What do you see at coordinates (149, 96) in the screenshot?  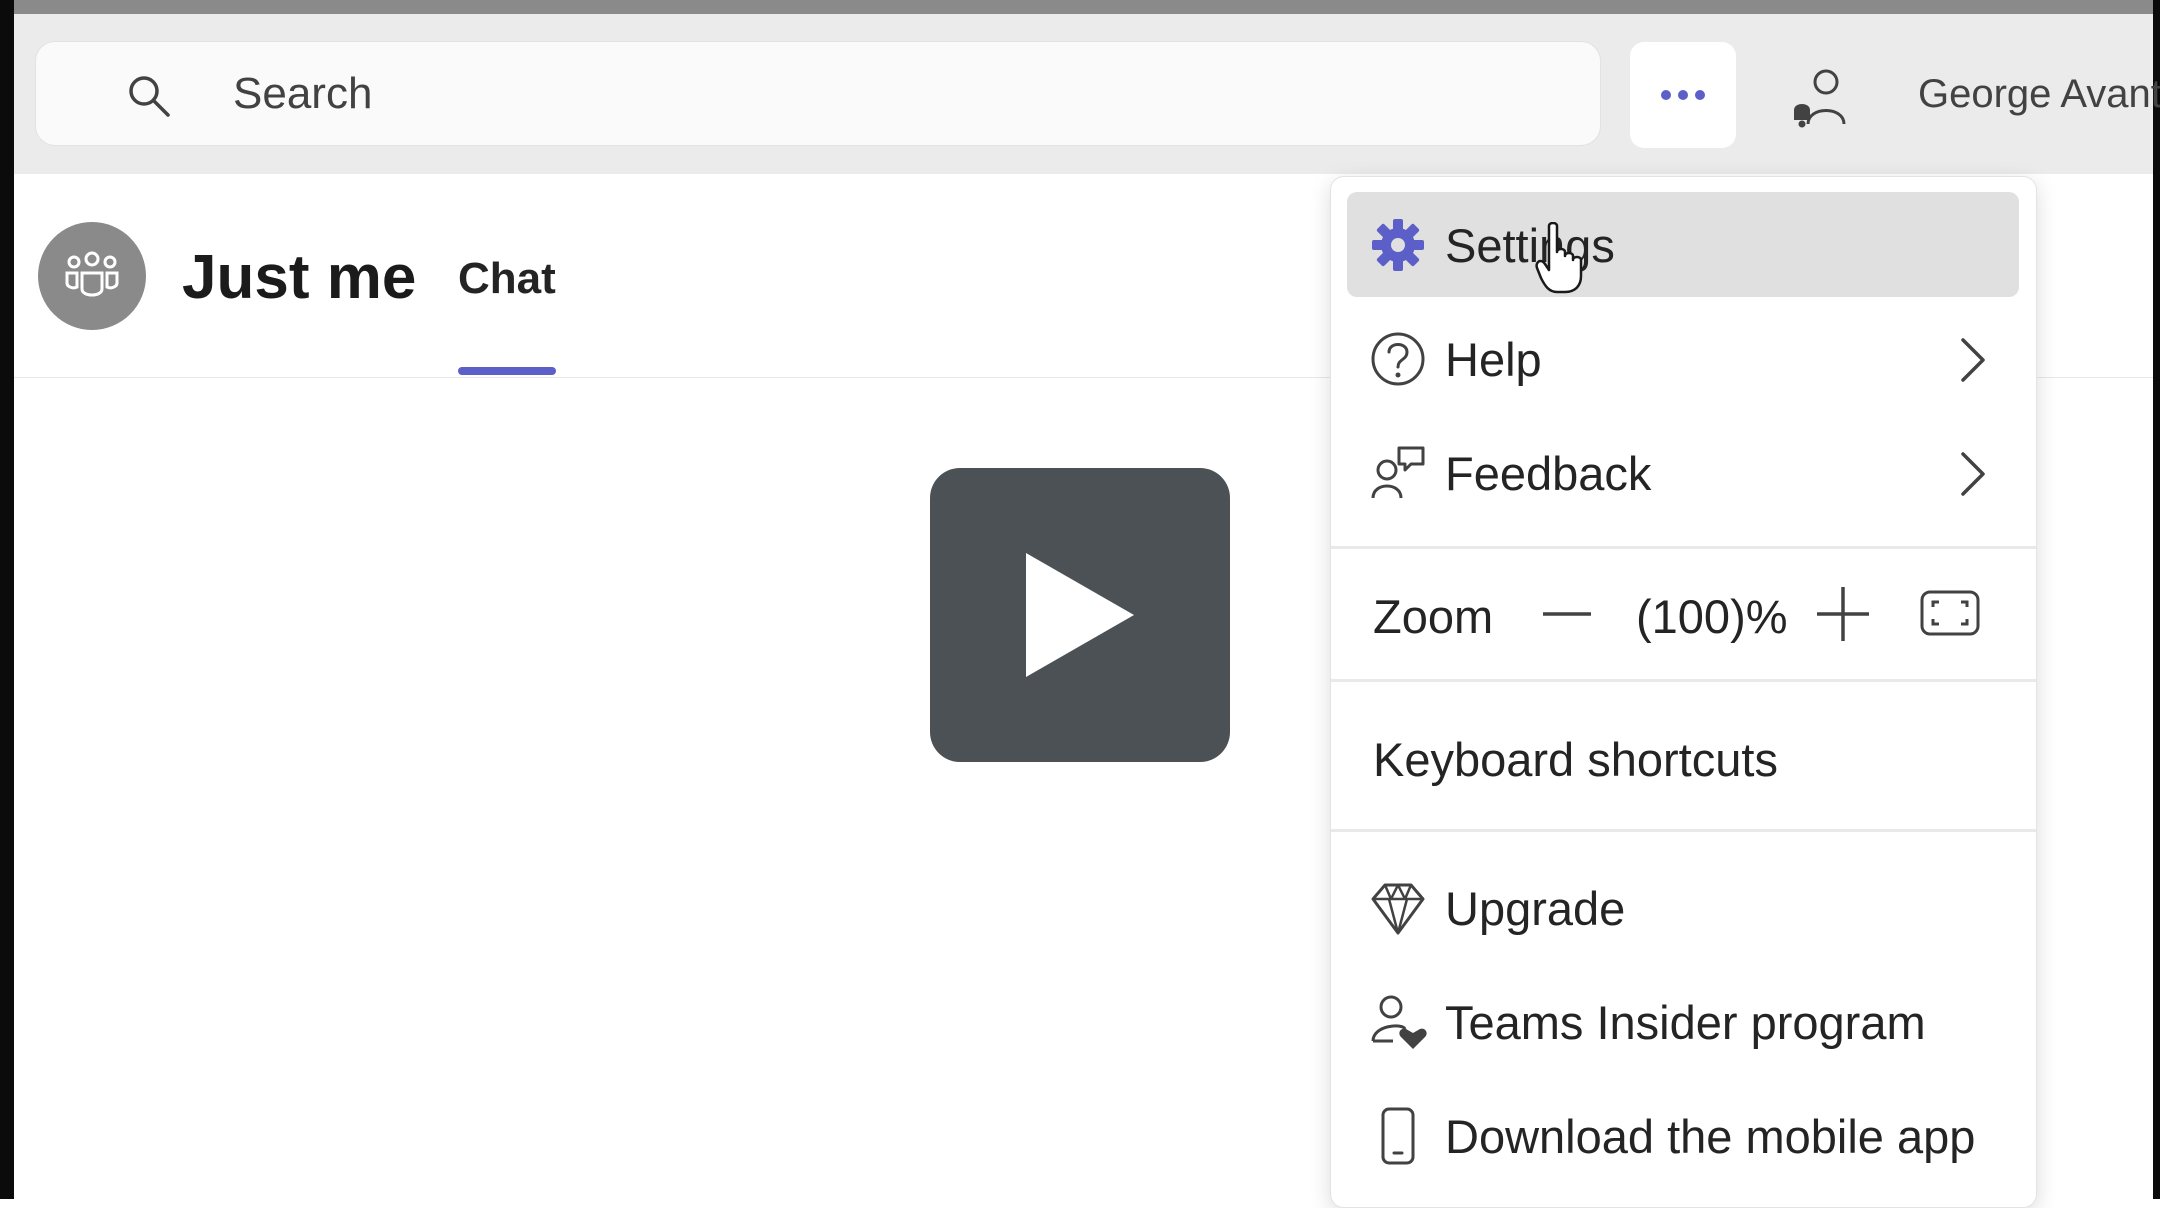 I see `search-icon` at bounding box center [149, 96].